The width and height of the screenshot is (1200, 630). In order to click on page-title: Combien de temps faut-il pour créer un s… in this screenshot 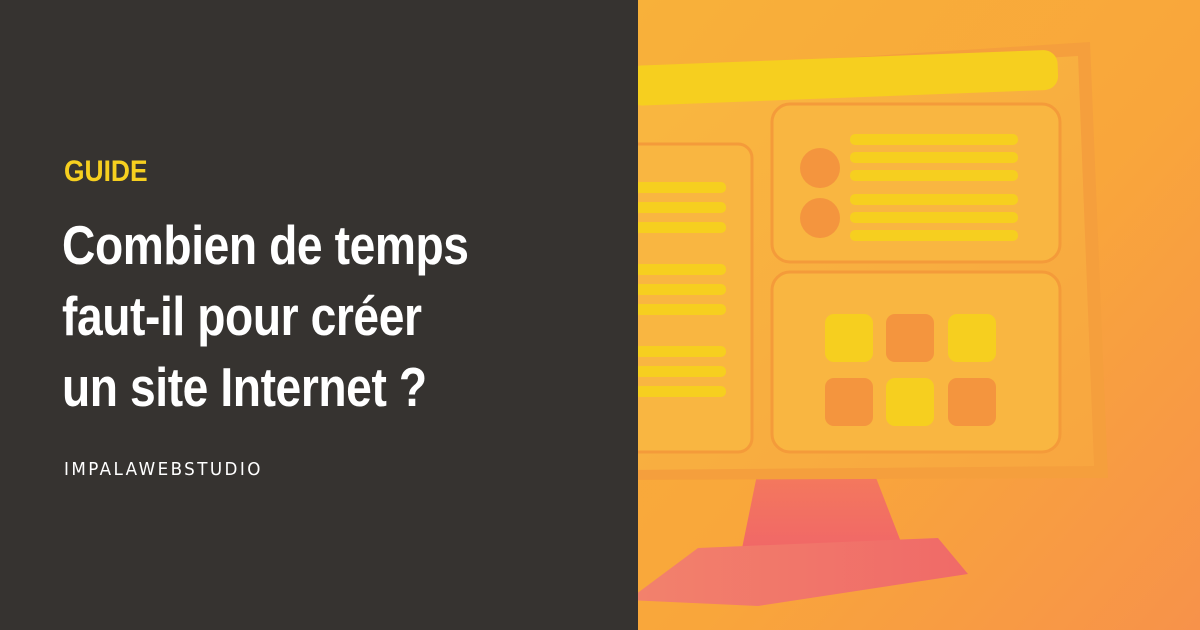, I will do `click(265, 316)`.